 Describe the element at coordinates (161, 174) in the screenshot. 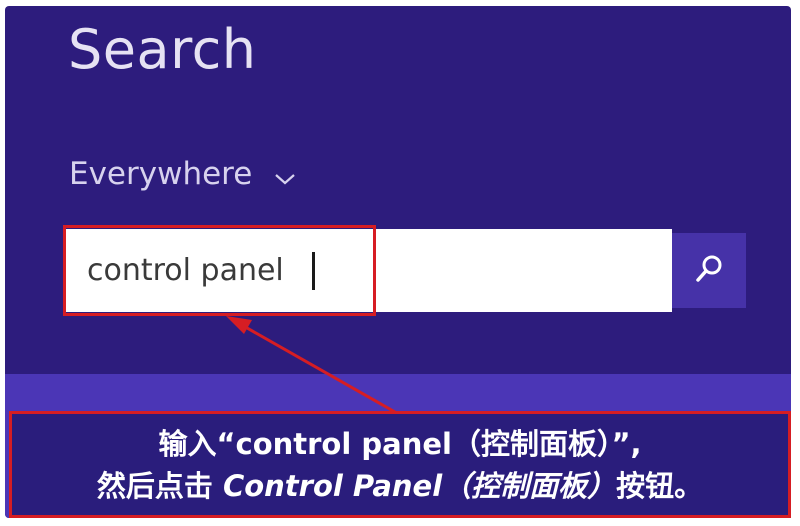

I see `search-scope-label: Everywhere` at that location.